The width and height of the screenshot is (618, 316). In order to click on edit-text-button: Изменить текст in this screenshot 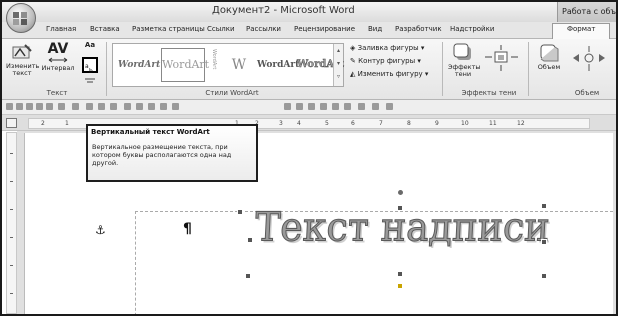, I will do `click(22, 60)`.